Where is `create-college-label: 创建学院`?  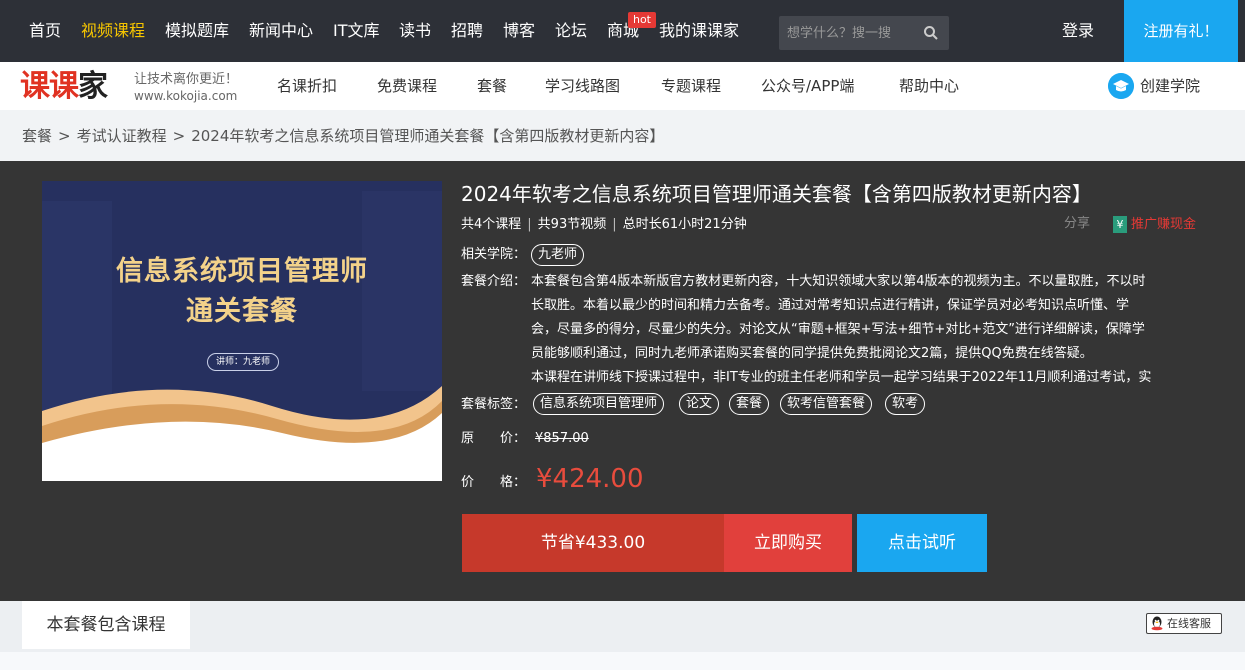 create-college-label: 创建学院 is located at coordinates (1170, 86).